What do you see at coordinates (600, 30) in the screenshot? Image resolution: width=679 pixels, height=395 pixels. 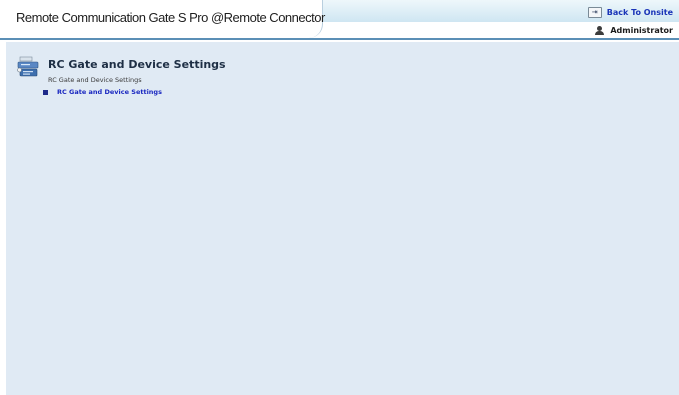 I see `user-icon` at bounding box center [600, 30].